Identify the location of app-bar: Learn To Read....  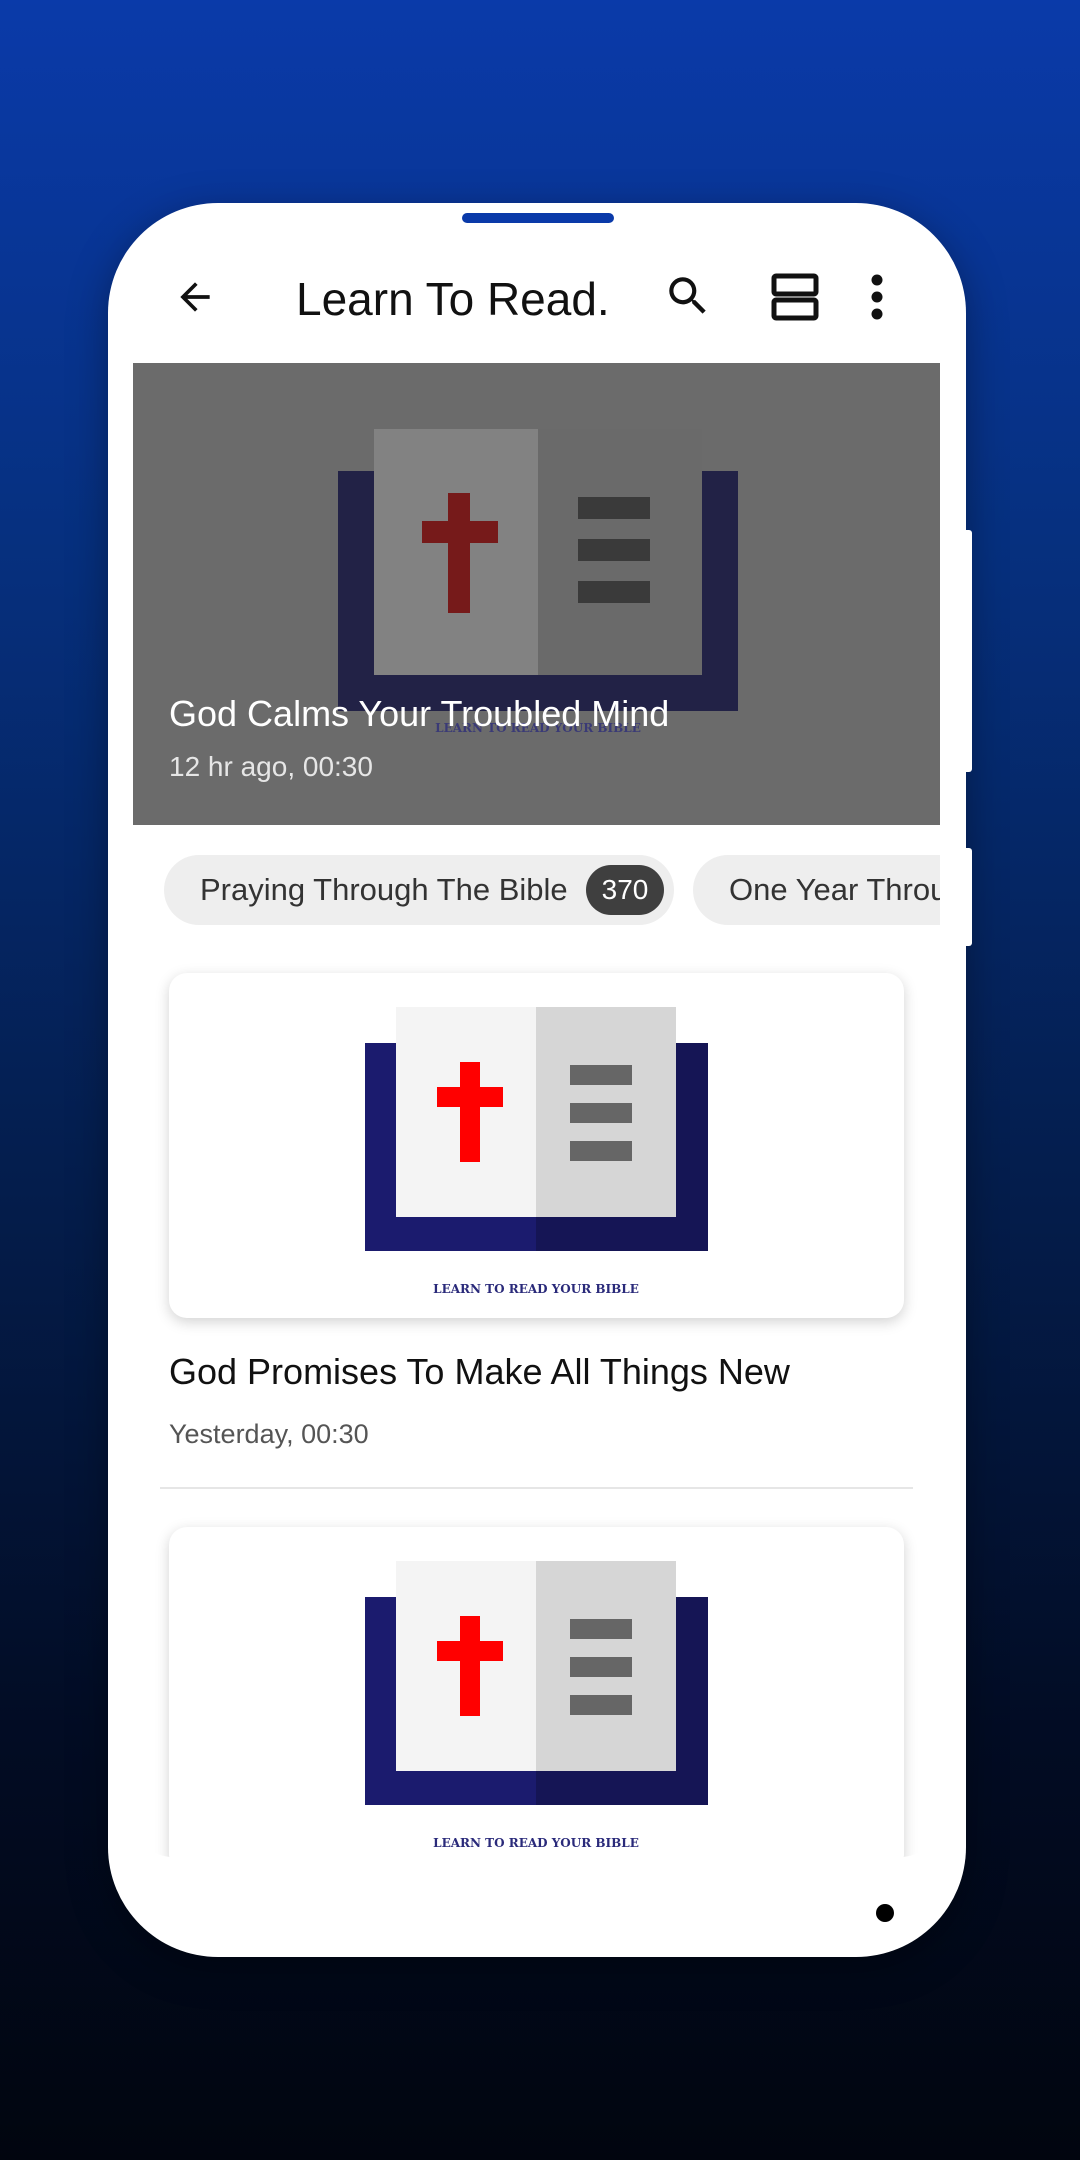
(536, 298).